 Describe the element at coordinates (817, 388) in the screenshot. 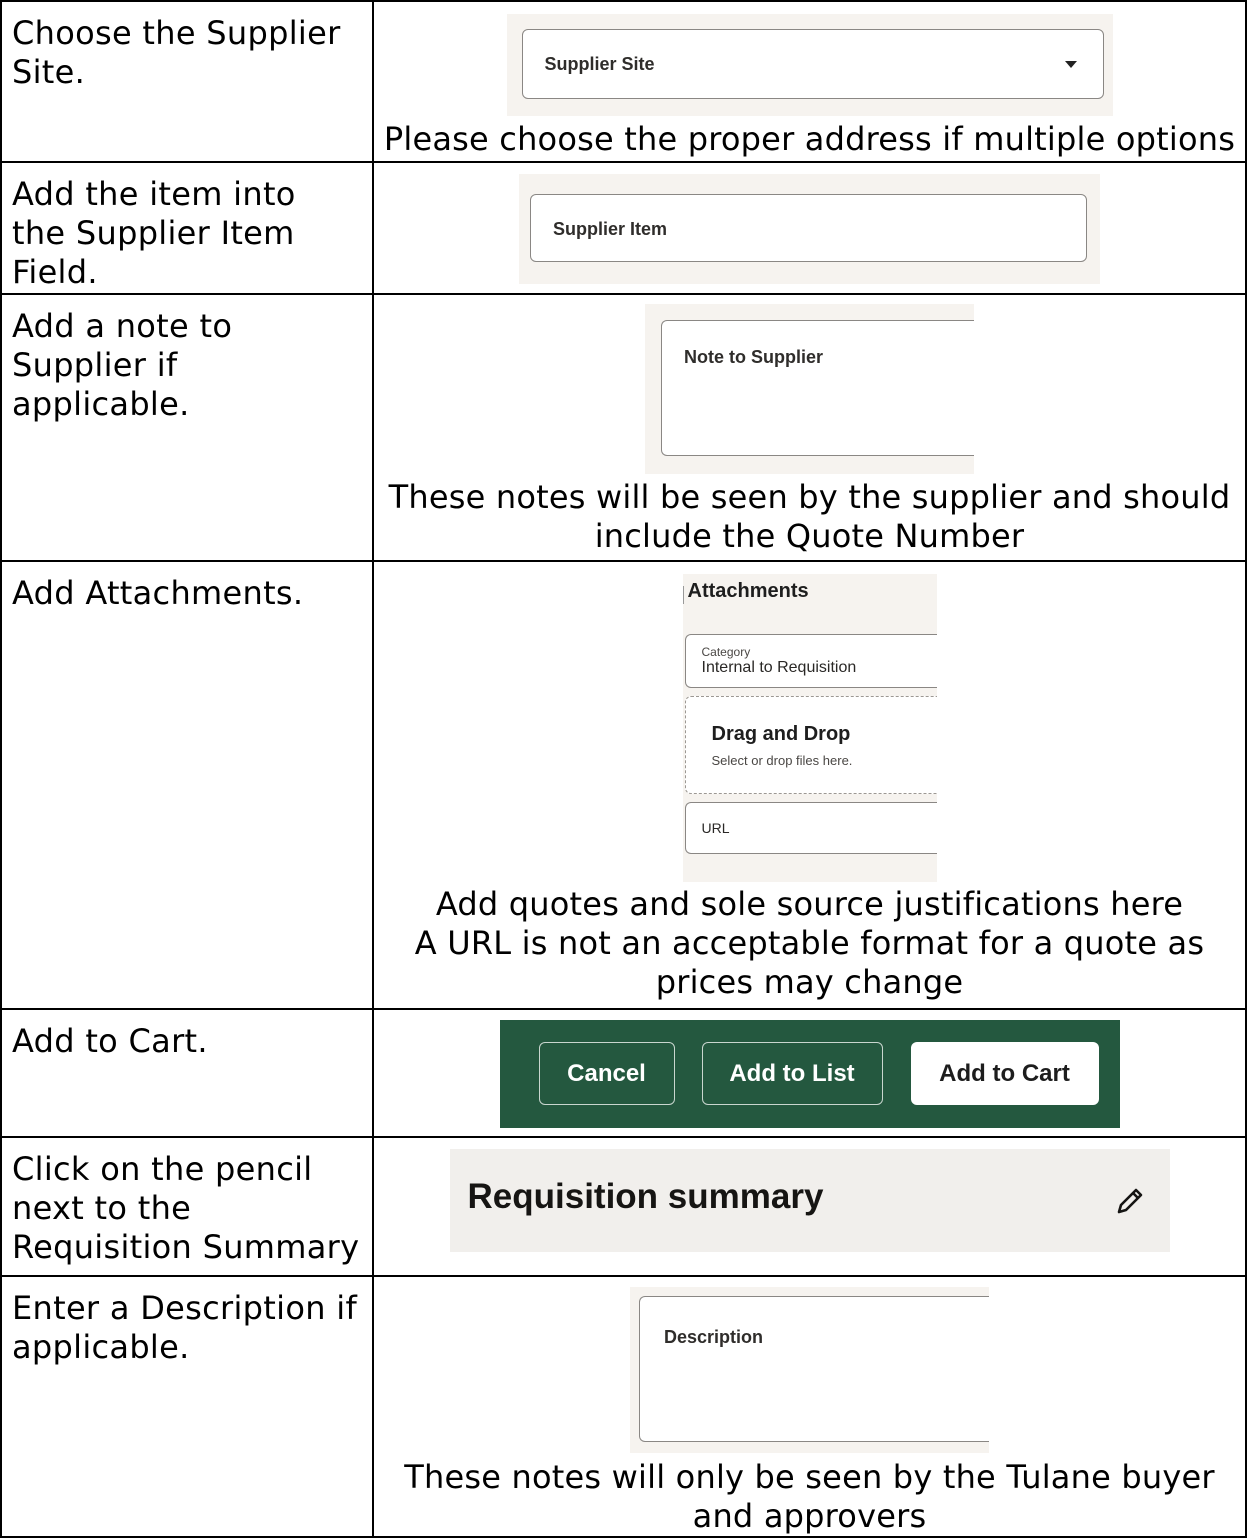

I see `note-to-supplier-textarea: Note to Supplier` at that location.